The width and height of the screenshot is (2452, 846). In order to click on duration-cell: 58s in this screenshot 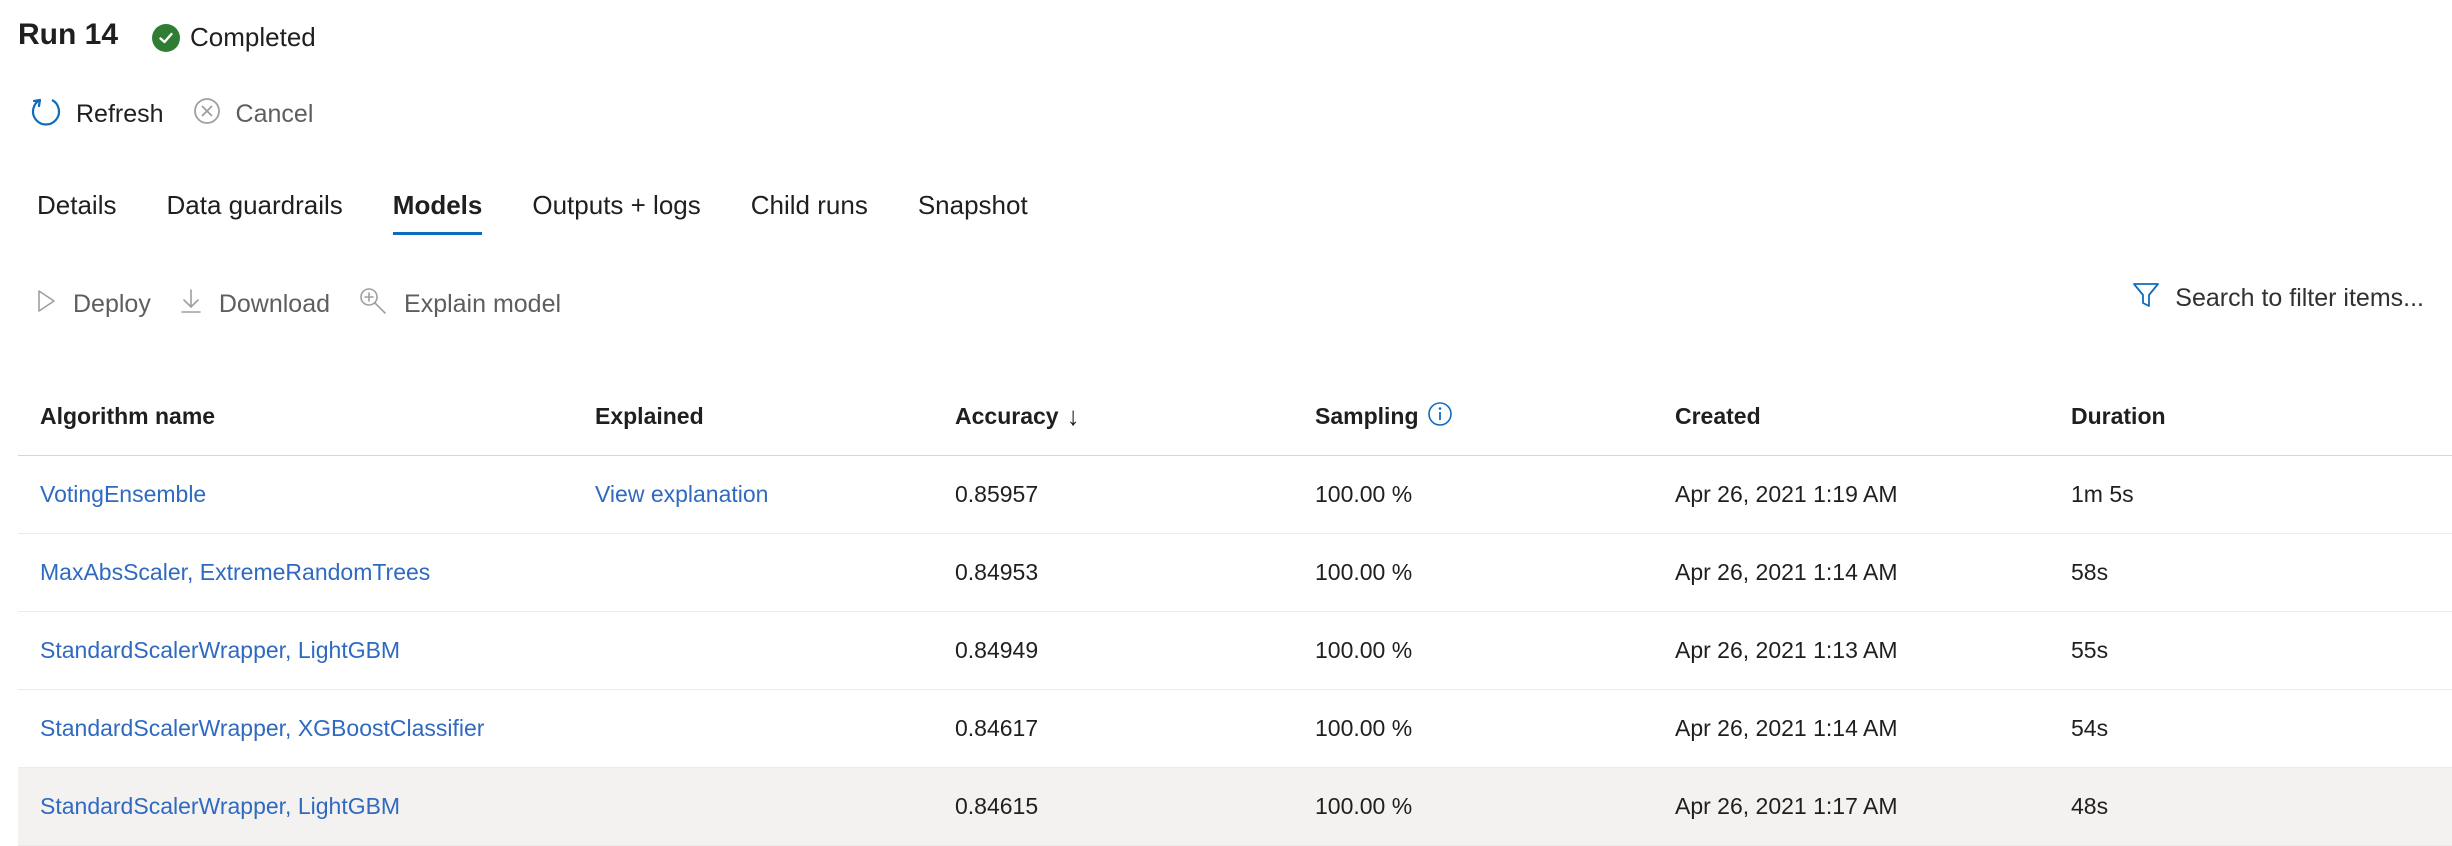, I will do `click(2090, 572)`.